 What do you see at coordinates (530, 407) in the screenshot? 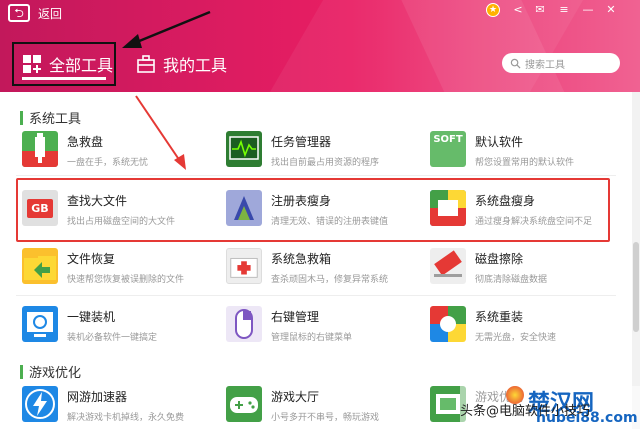
I see `tool-item-game-boost: 游戏优化` at bounding box center [530, 407].